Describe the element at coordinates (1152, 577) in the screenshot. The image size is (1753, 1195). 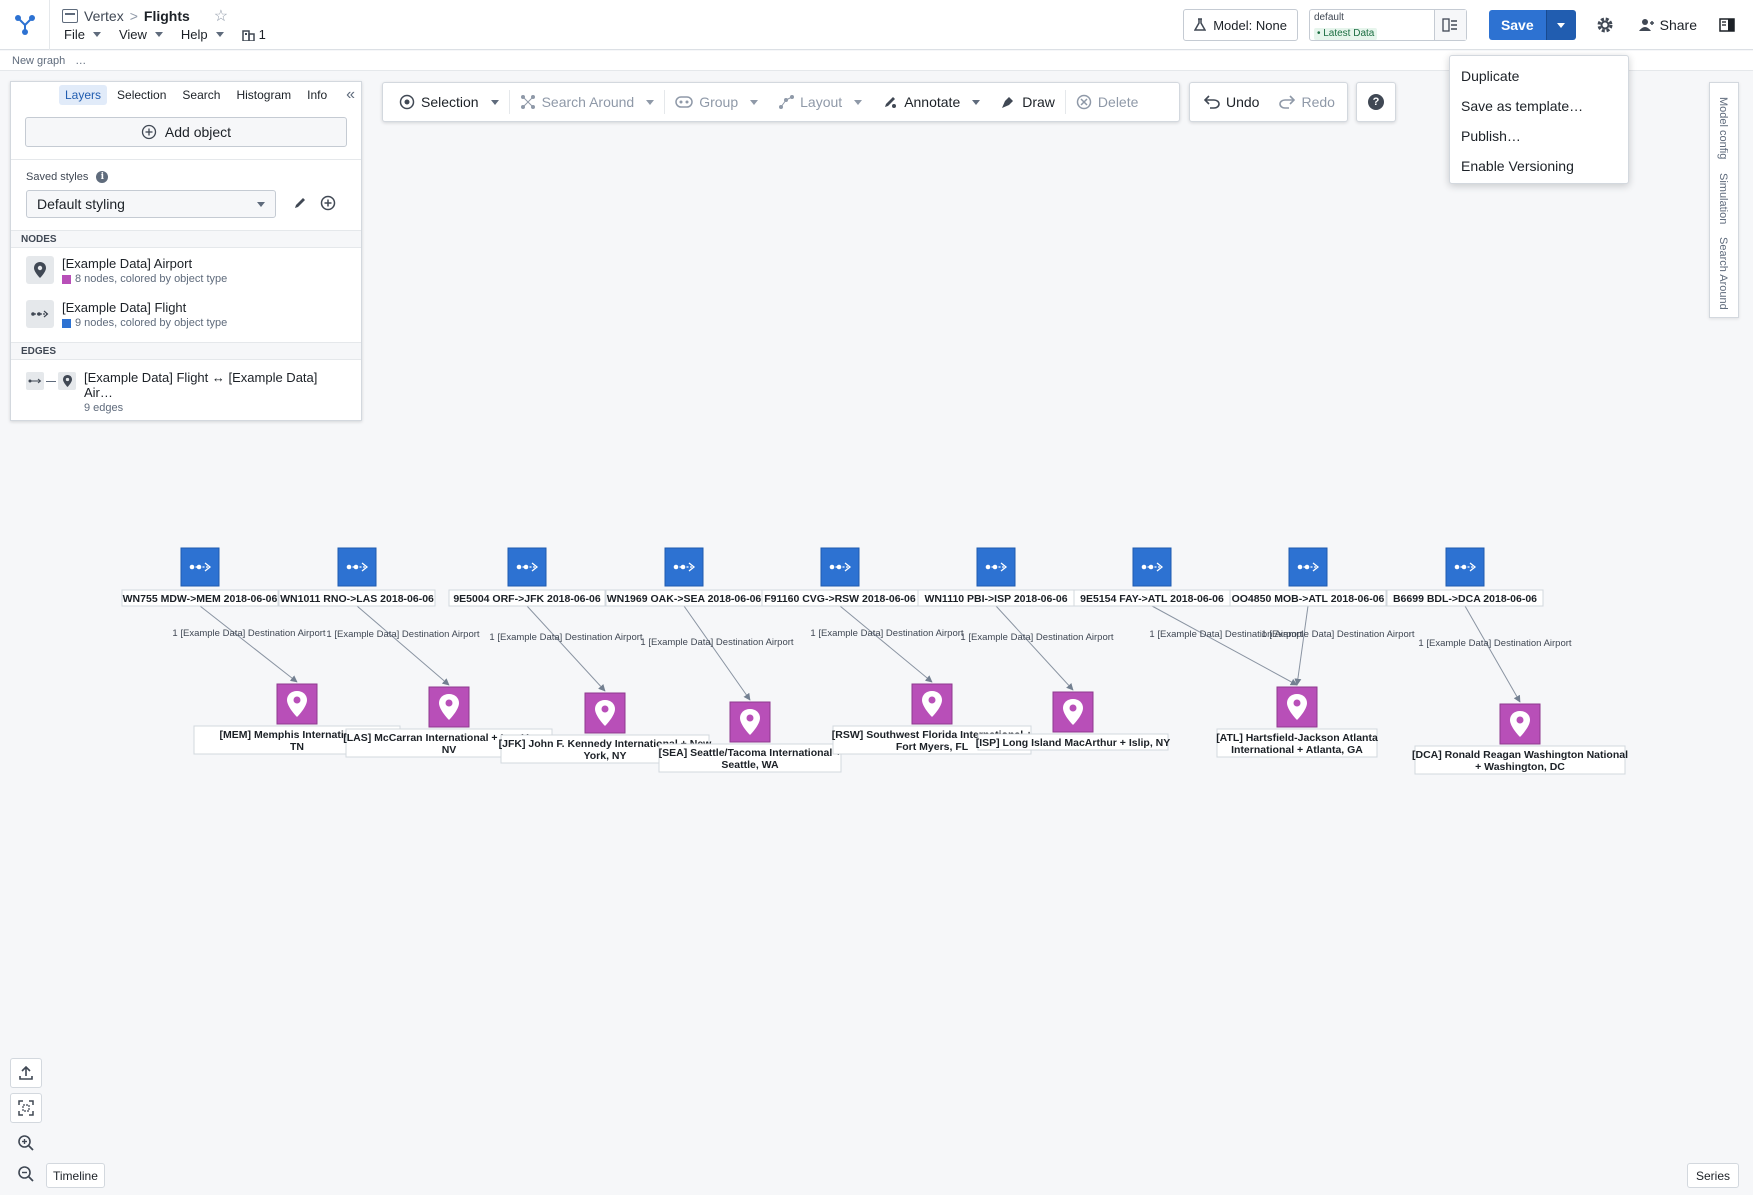
I see `flight-node: 9E5154 FAY->ATL 2018-06-06` at that location.